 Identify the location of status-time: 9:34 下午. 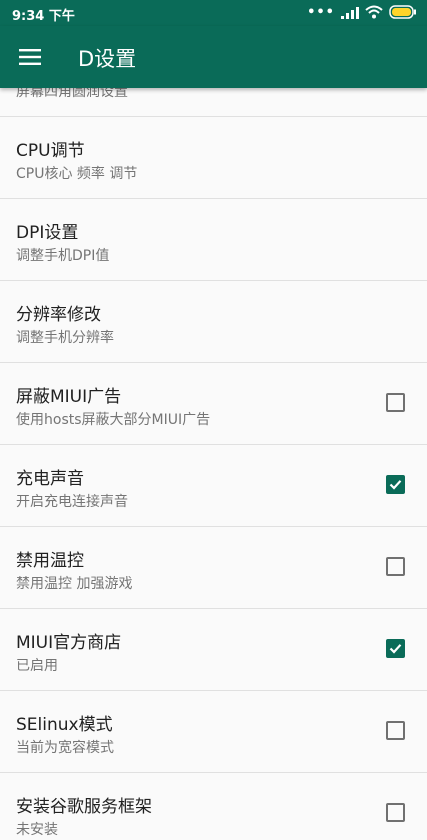
(43, 16).